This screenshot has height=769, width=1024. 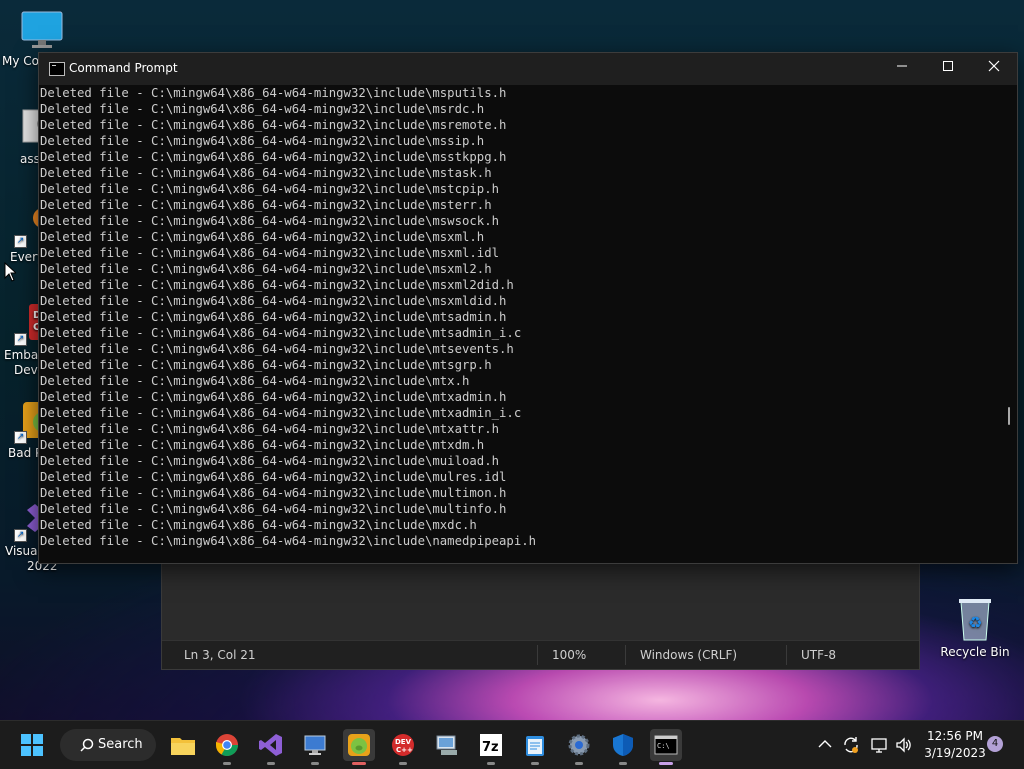 I want to click on search-label: Search, so click(x=120, y=744).